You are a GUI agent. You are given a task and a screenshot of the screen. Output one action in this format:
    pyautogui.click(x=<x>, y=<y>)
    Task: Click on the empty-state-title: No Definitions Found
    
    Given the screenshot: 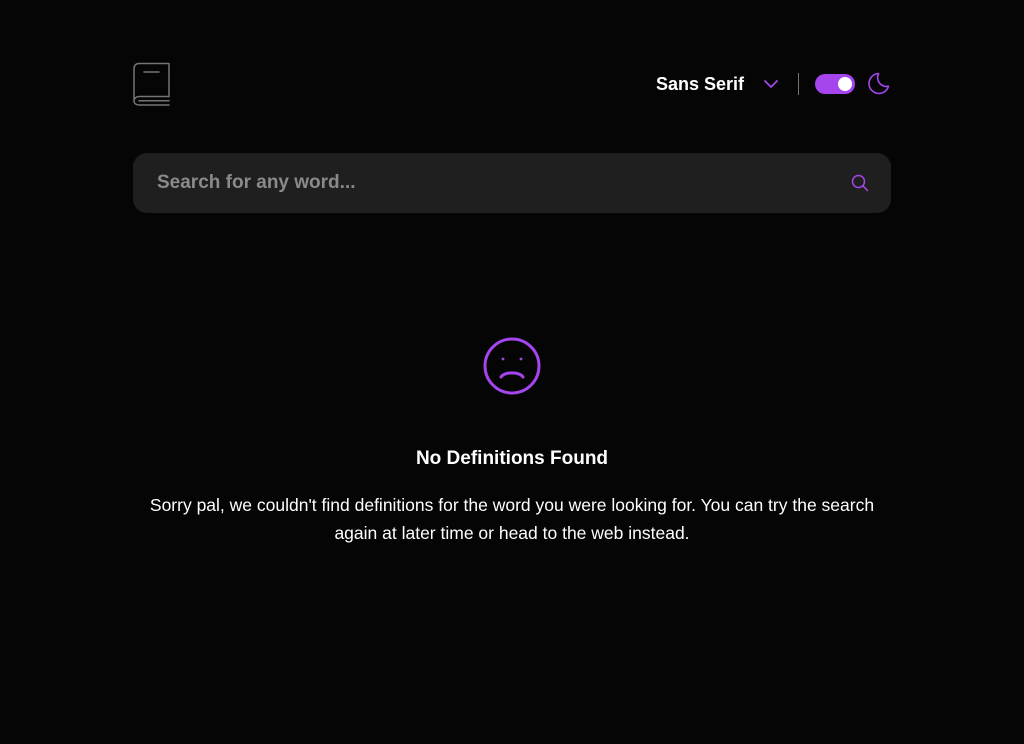 What is the action you would take?
    pyautogui.click(x=512, y=458)
    